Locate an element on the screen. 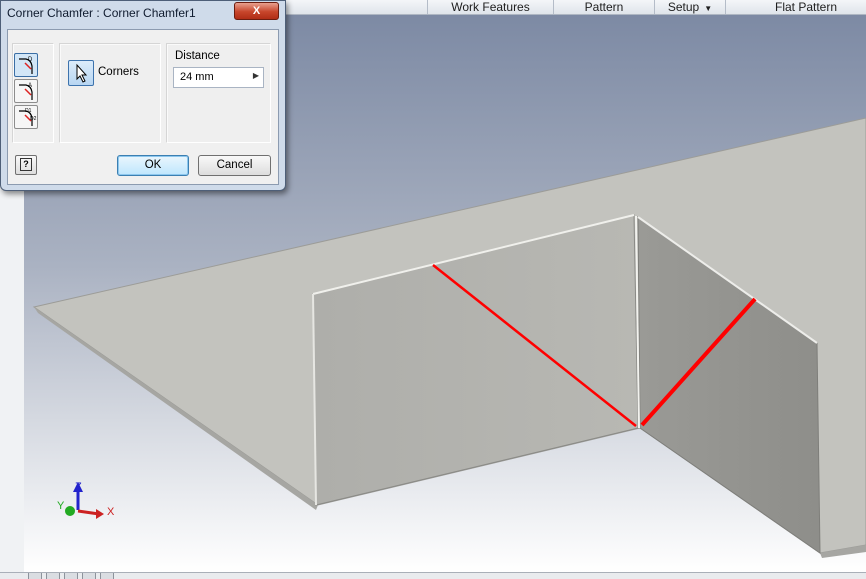 This screenshot has width=866, height=579. y-axis-origin is located at coordinates (70, 511).